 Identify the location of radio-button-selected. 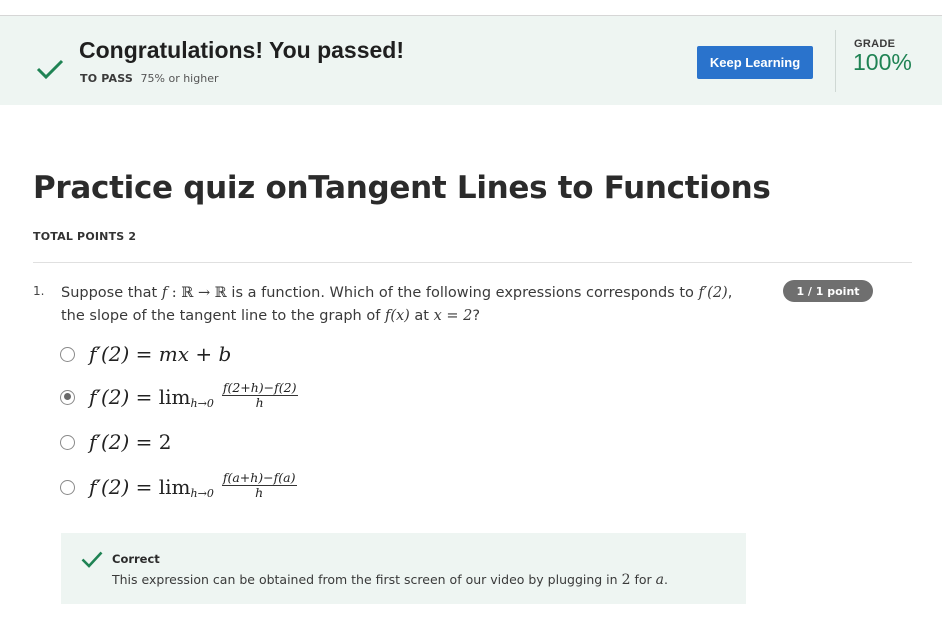
(67, 397).